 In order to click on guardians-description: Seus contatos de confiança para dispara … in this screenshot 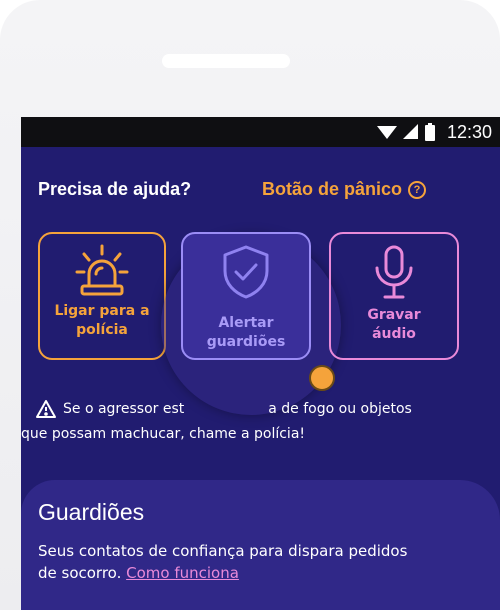, I will do `click(258, 562)`.